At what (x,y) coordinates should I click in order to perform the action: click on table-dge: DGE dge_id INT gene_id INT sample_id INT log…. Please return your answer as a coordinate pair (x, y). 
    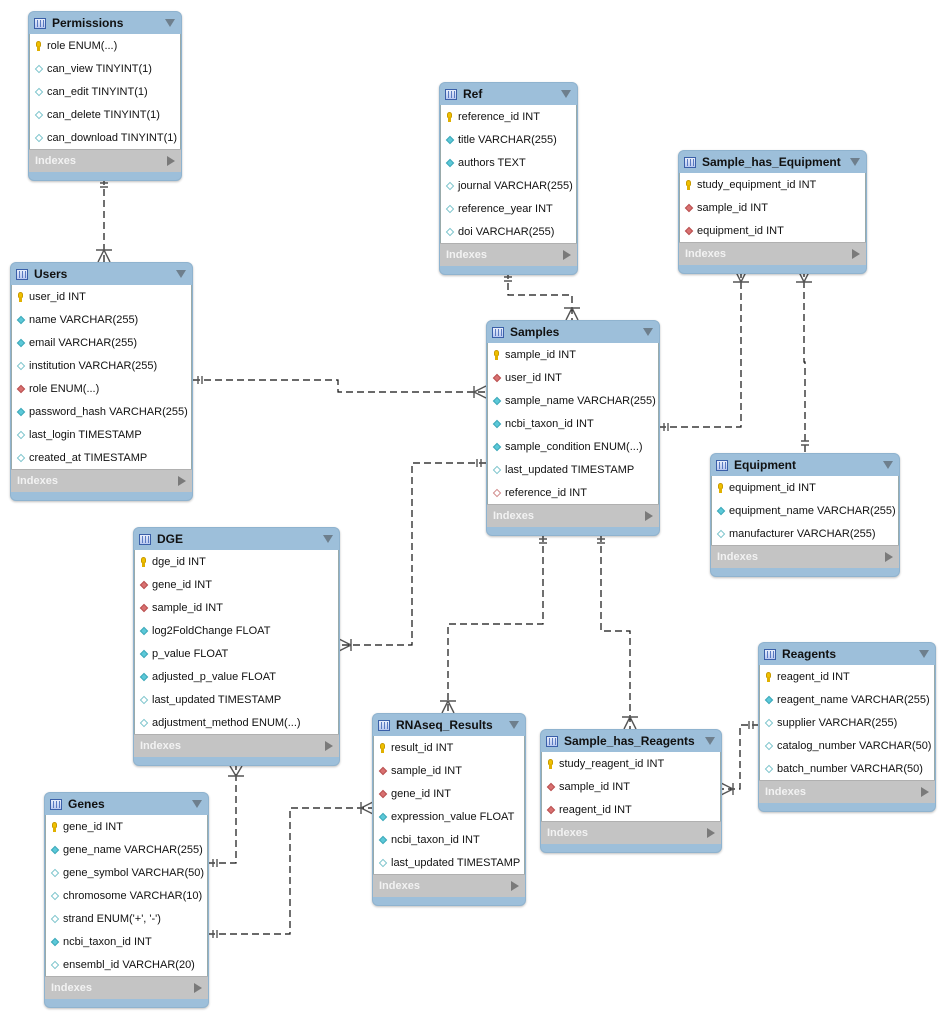
    Looking at the image, I should click on (236, 646).